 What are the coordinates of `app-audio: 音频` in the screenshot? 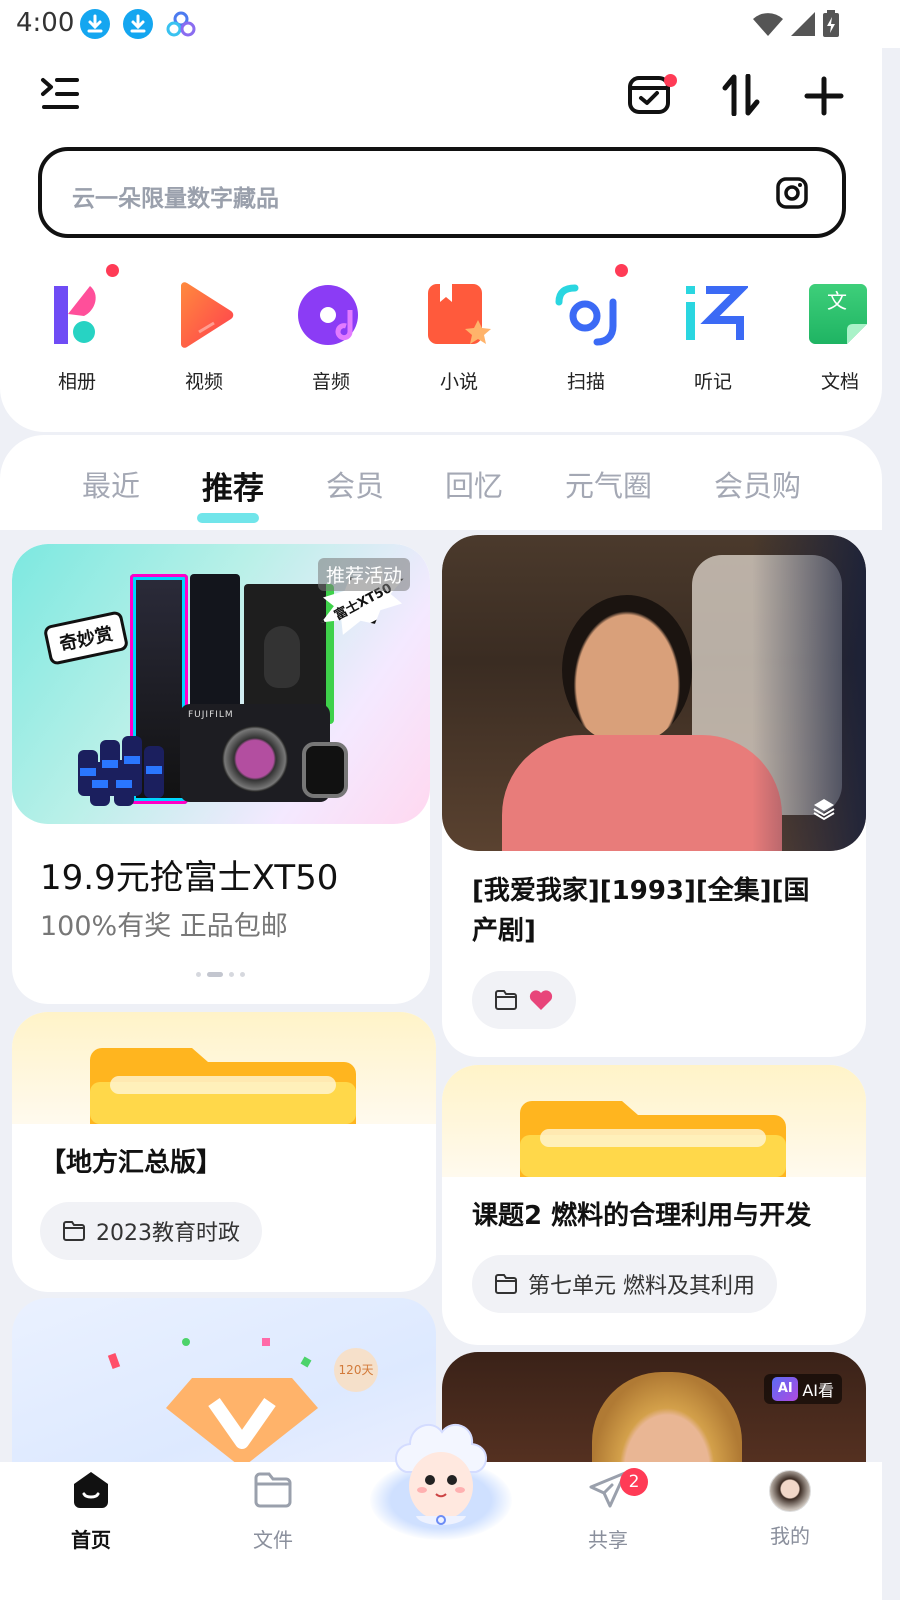 It's located at (331, 337).